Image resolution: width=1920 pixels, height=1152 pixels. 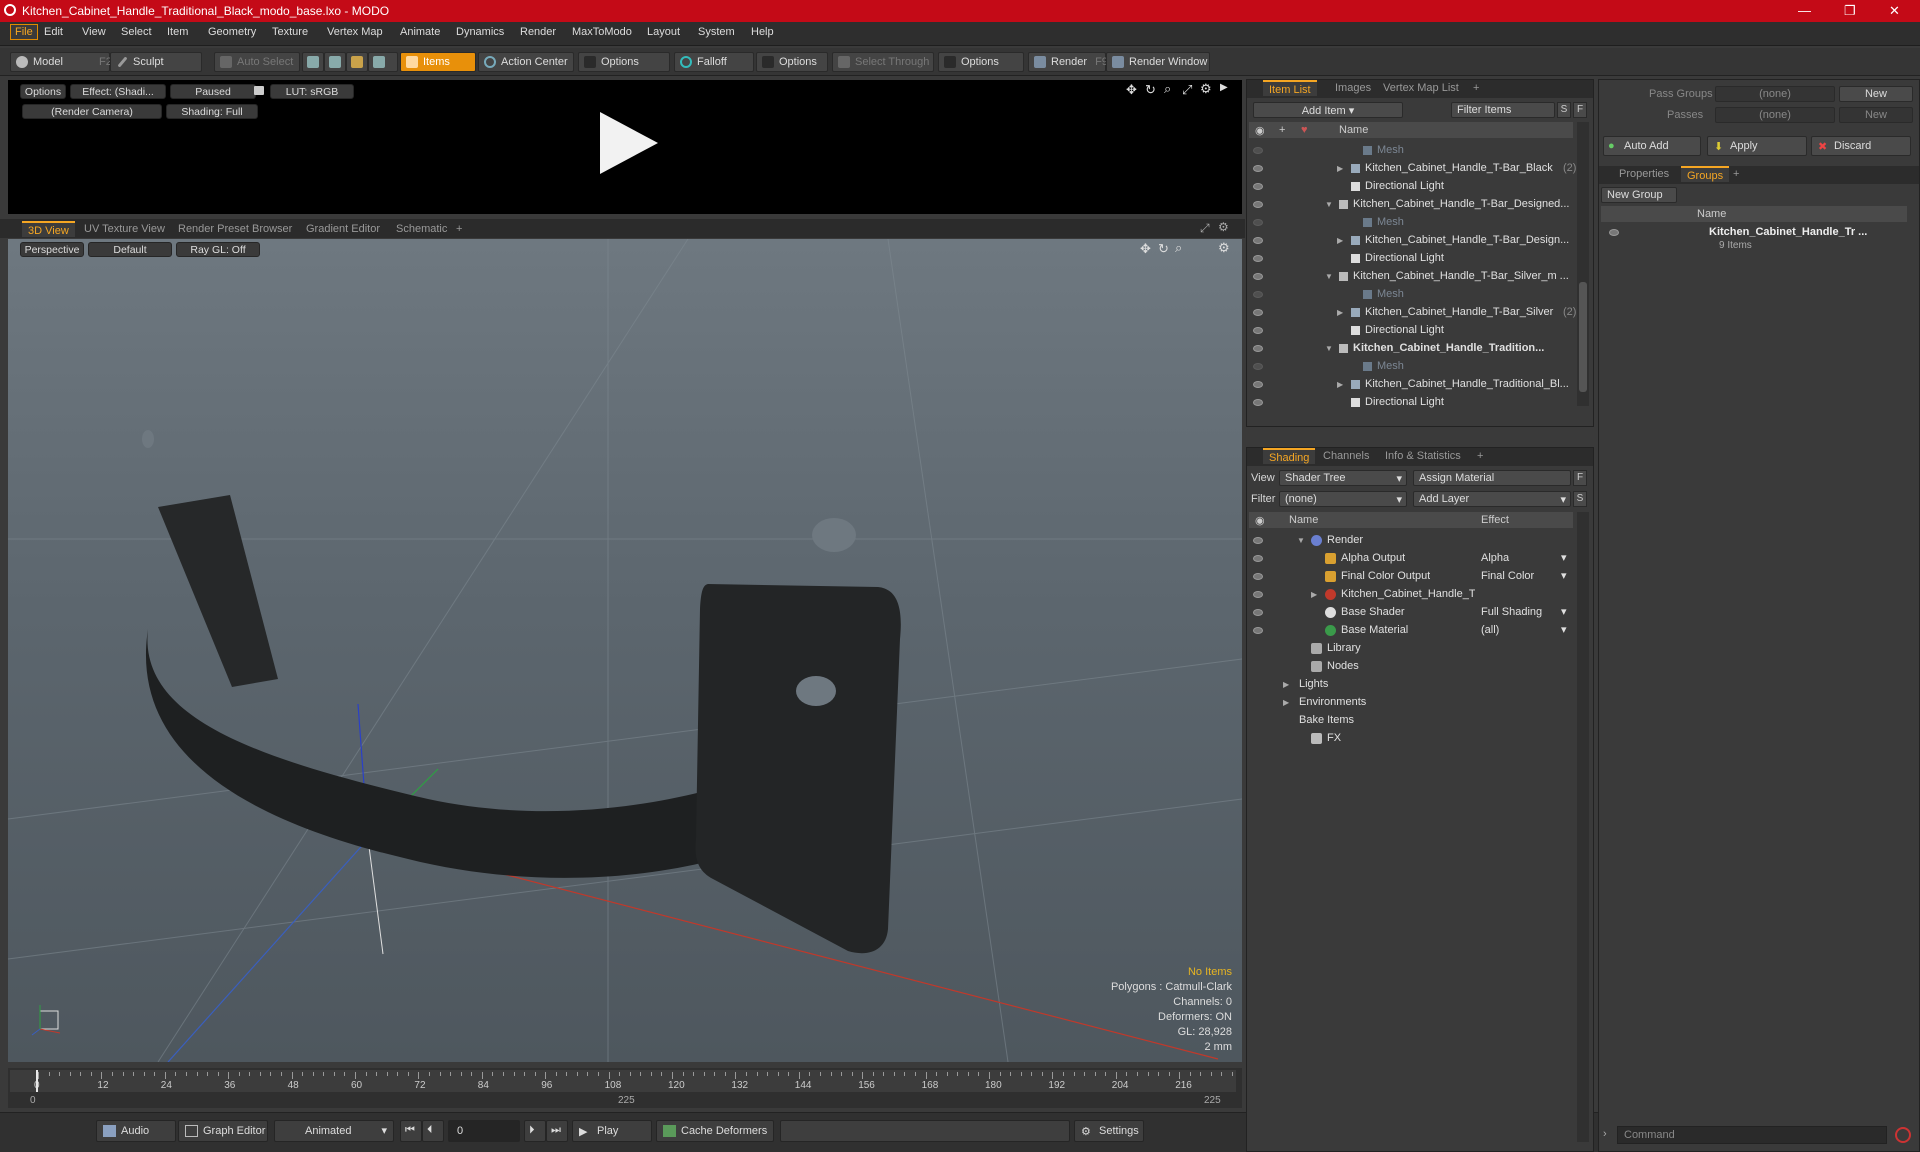 What do you see at coordinates (1158, 62) in the screenshot?
I see `render-window-button: Render Window` at bounding box center [1158, 62].